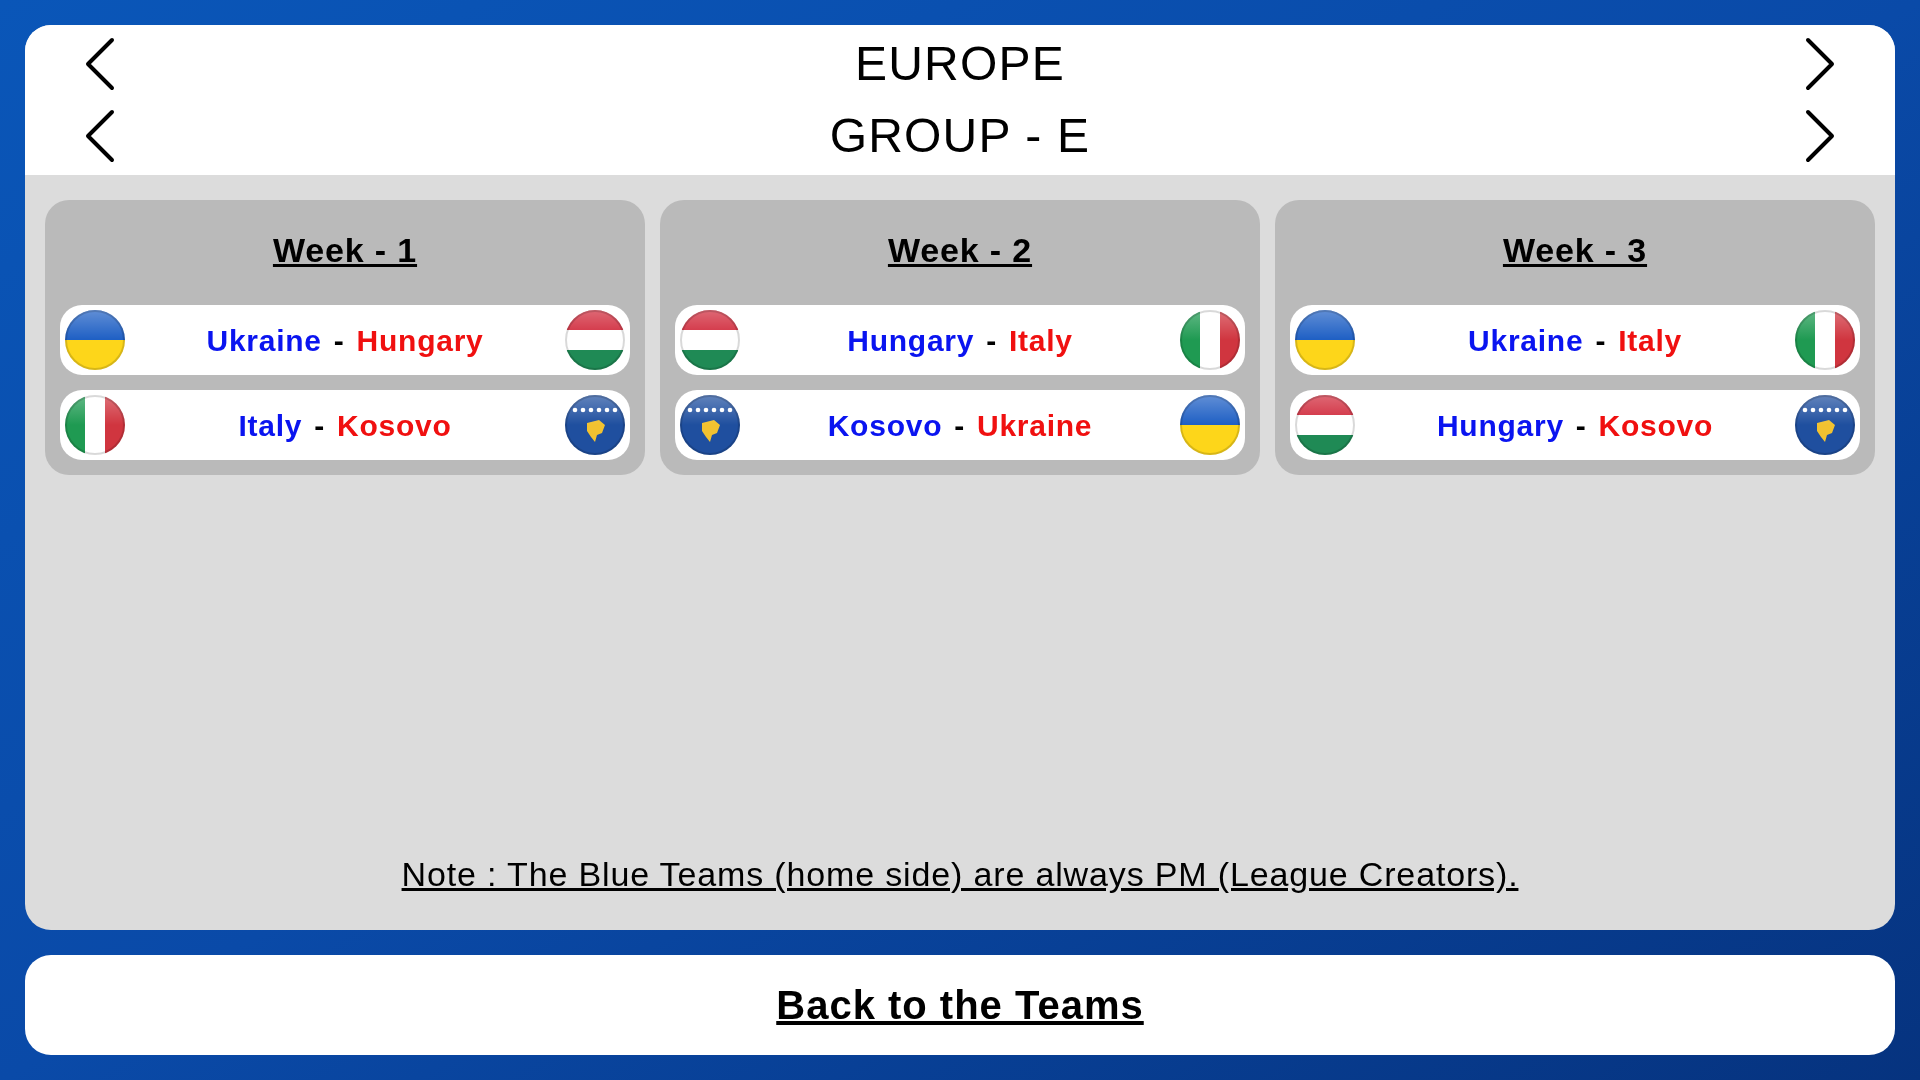  What do you see at coordinates (420, 340) in the screenshot?
I see `away-team-name: Hungary` at bounding box center [420, 340].